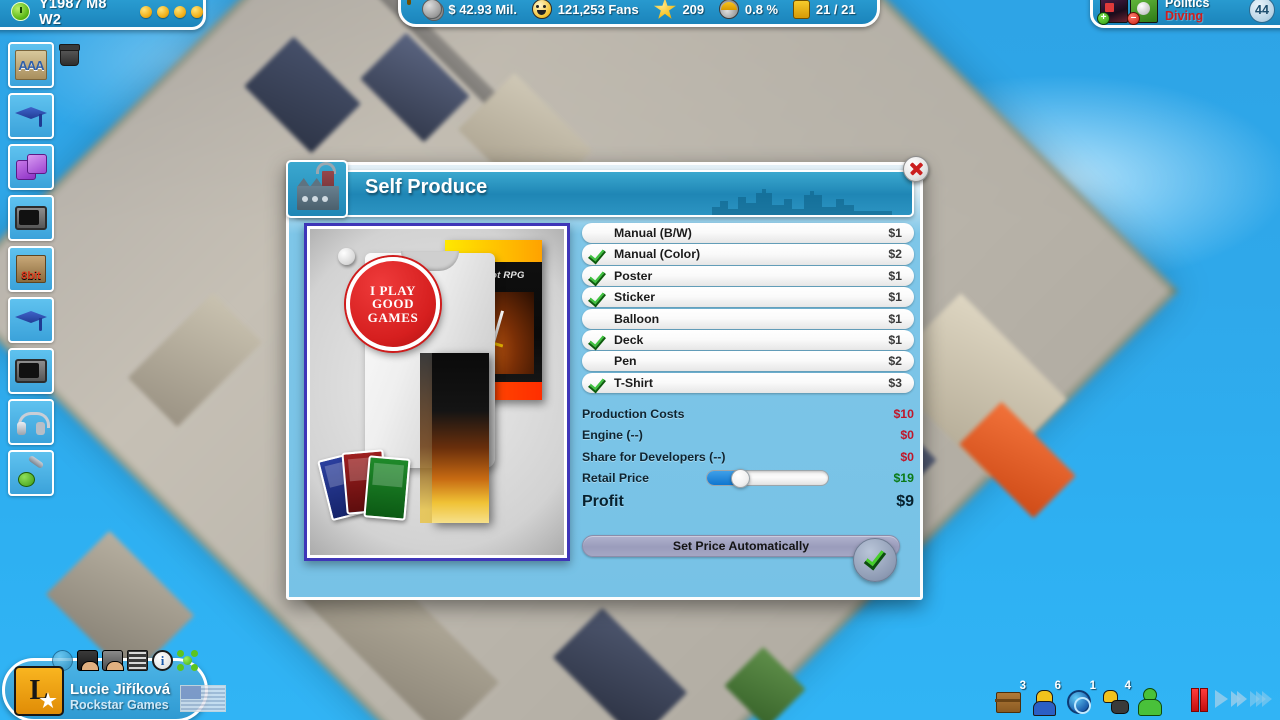 The height and width of the screenshot is (720, 1280). Describe the element at coordinates (598, 254) in the screenshot. I see `checkbox-manual-color` at that location.